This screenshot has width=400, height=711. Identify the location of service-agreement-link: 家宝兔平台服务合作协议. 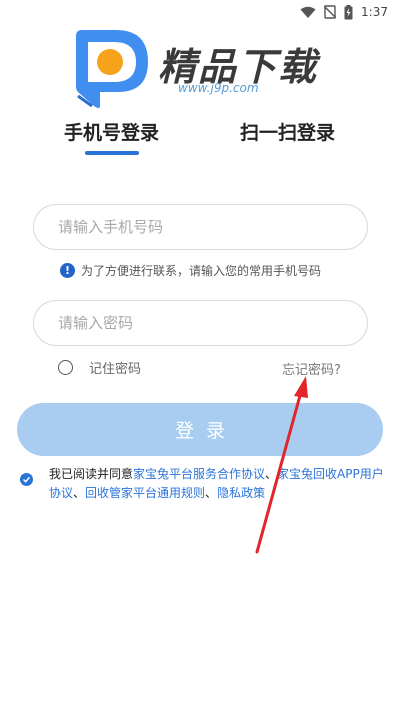
(199, 474).